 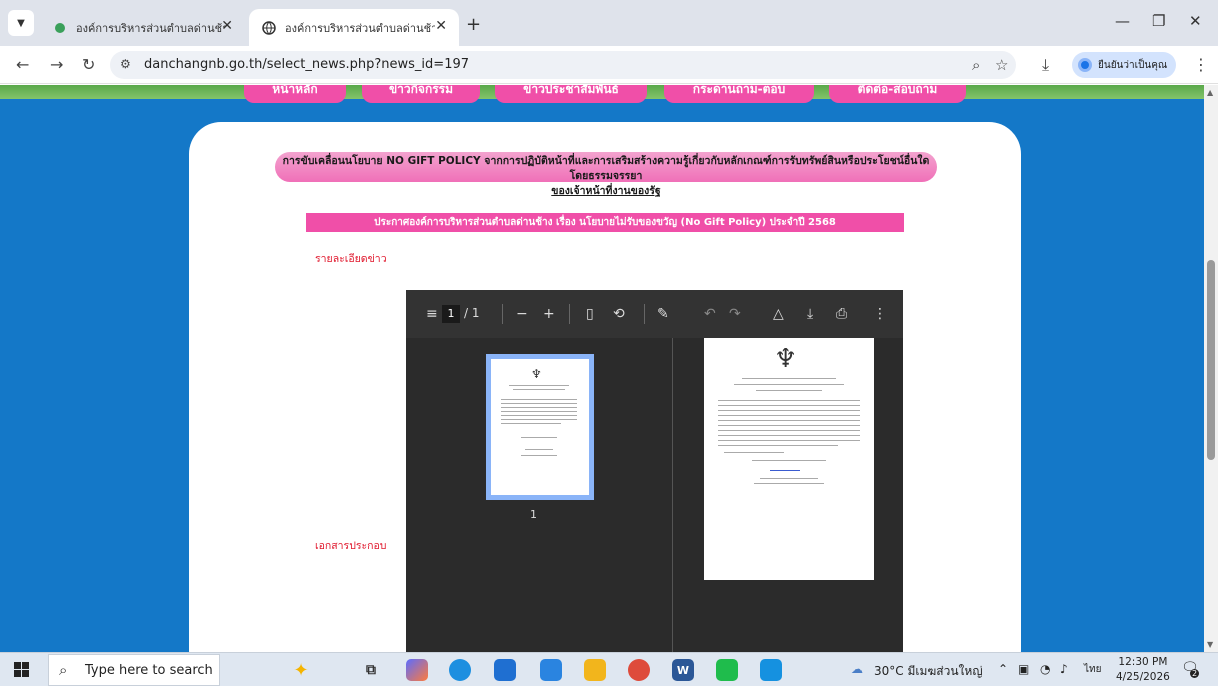 What do you see at coordinates (1122, 21) in the screenshot?
I see `minimize-icon: —` at bounding box center [1122, 21].